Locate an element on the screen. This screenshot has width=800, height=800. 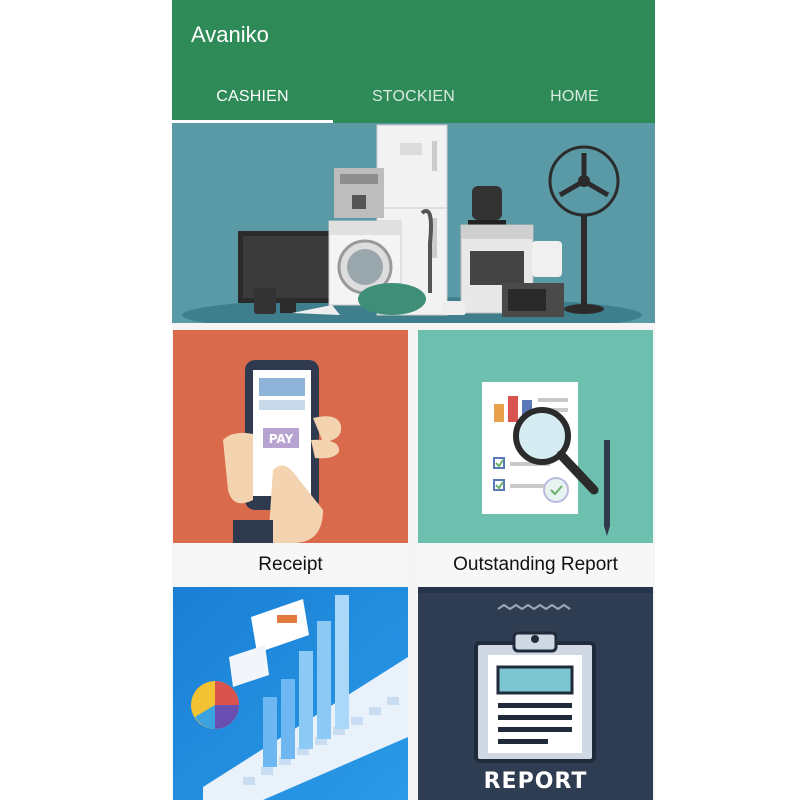
report-tile: REPORT is located at coordinates (535, 693).